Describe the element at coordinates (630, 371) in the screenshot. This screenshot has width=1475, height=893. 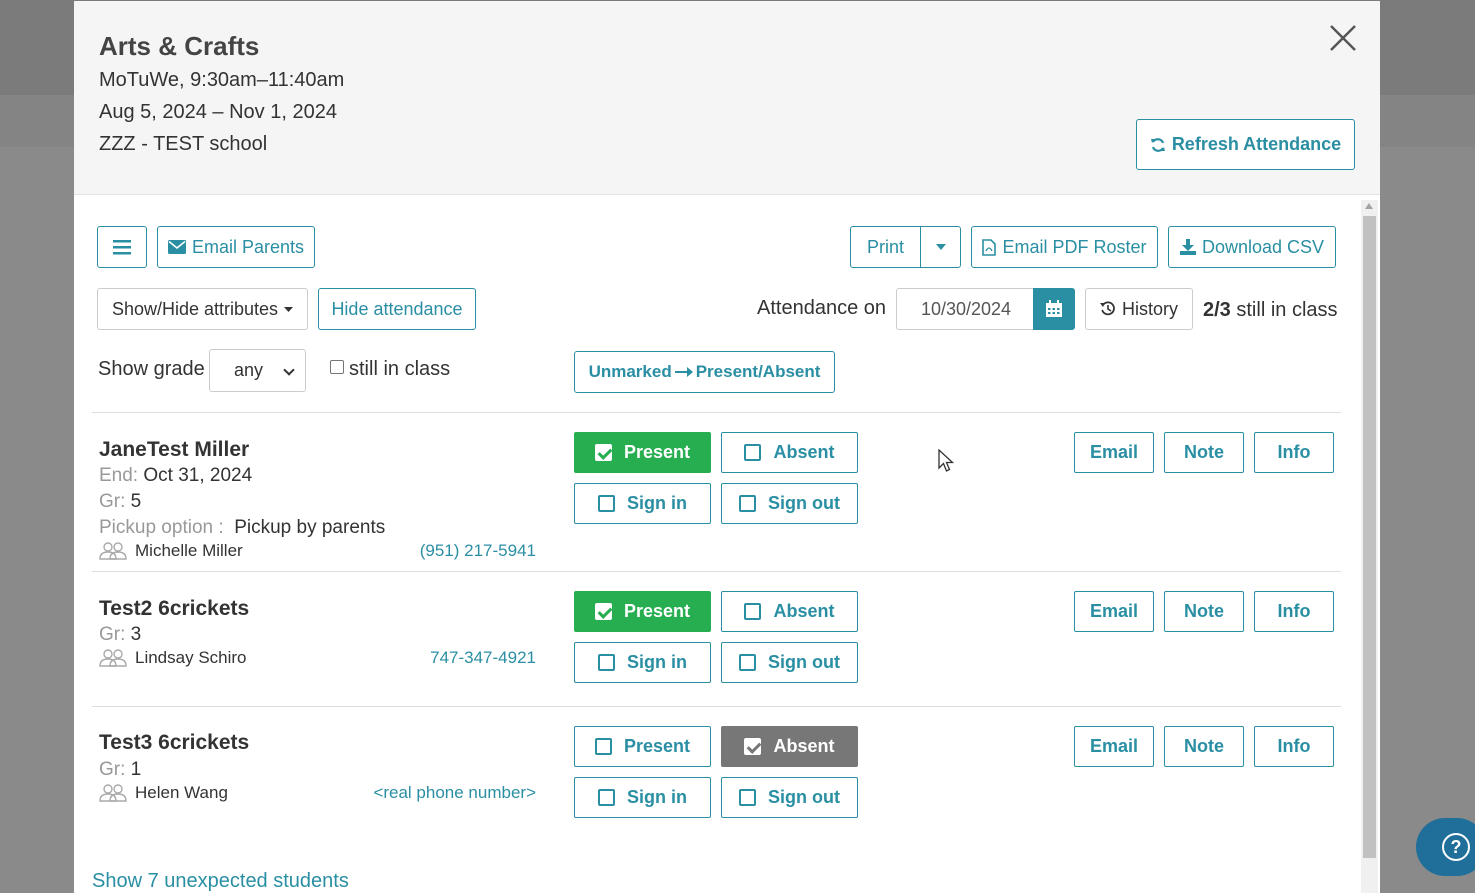
I see `unmarked-label: Unmarked` at that location.